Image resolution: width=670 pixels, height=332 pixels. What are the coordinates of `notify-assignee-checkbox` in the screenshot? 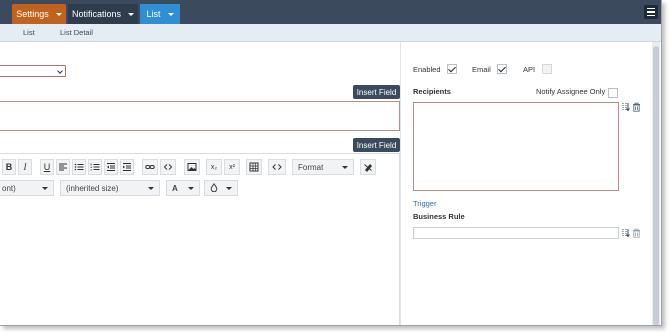 It's located at (613, 93).